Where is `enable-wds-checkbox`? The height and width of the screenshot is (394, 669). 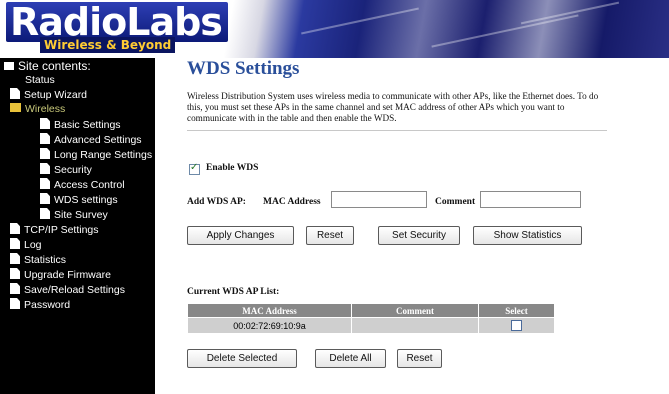
enable-wds-checkbox is located at coordinates (194, 168).